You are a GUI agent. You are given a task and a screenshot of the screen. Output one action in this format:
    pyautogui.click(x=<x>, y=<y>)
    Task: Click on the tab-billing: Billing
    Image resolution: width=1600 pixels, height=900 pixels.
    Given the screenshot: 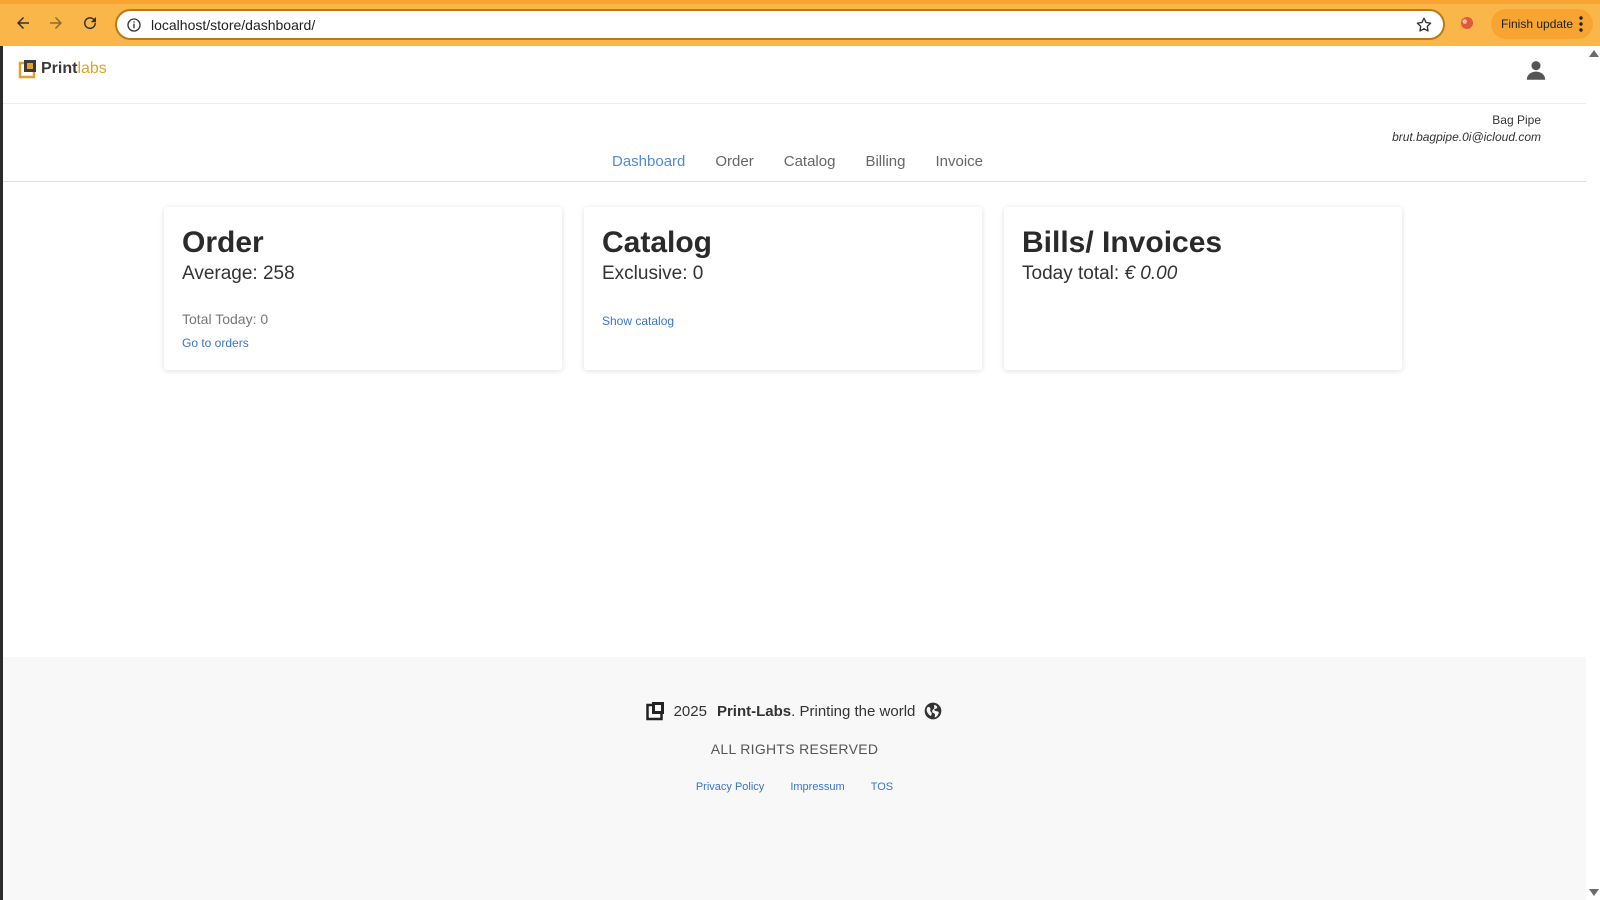 What is the action you would take?
    pyautogui.click(x=885, y=166)
    